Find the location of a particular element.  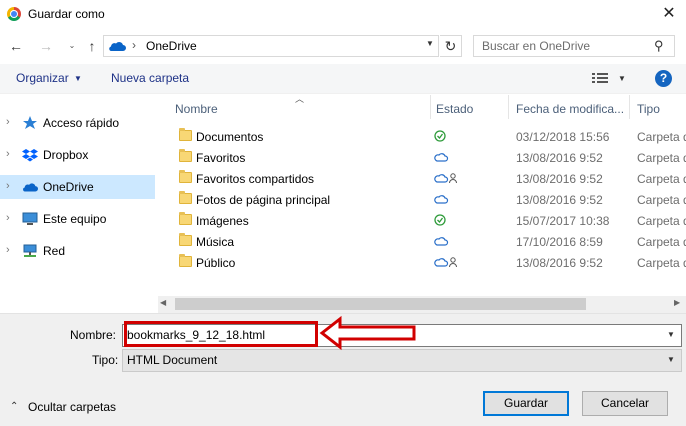

network-icon is located at coordinates (30, 250).